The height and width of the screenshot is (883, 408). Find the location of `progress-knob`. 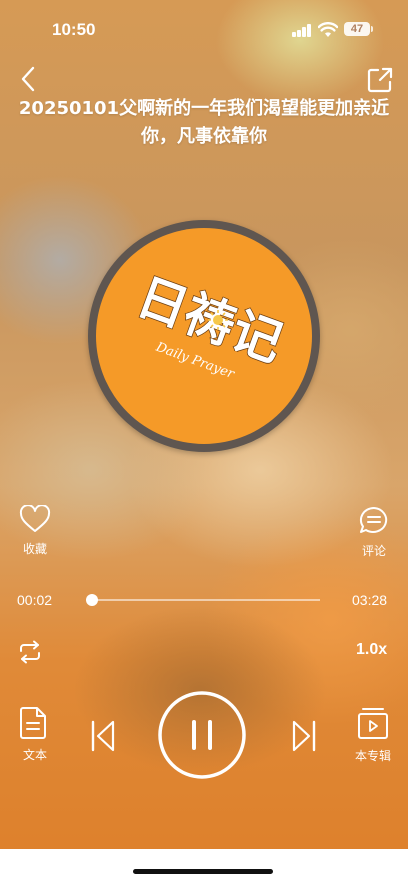

progress-knob is located at coordinates (92, 600).